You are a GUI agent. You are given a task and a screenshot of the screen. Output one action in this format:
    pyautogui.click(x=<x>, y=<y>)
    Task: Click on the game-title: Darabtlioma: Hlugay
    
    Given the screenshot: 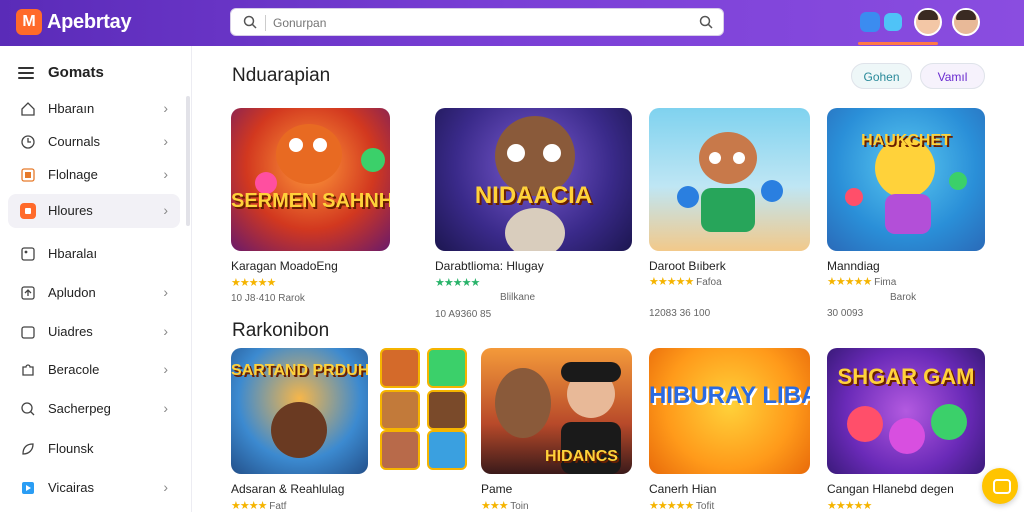 What is the action you would take?
    pyautogui.click(x=489, y=266)
    